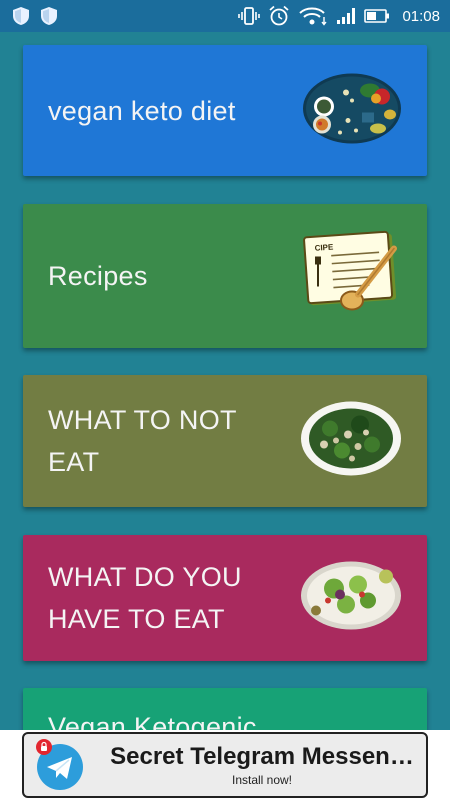  I want to click on card-title: WHAT TO NOT EAT, so click(142, 441).